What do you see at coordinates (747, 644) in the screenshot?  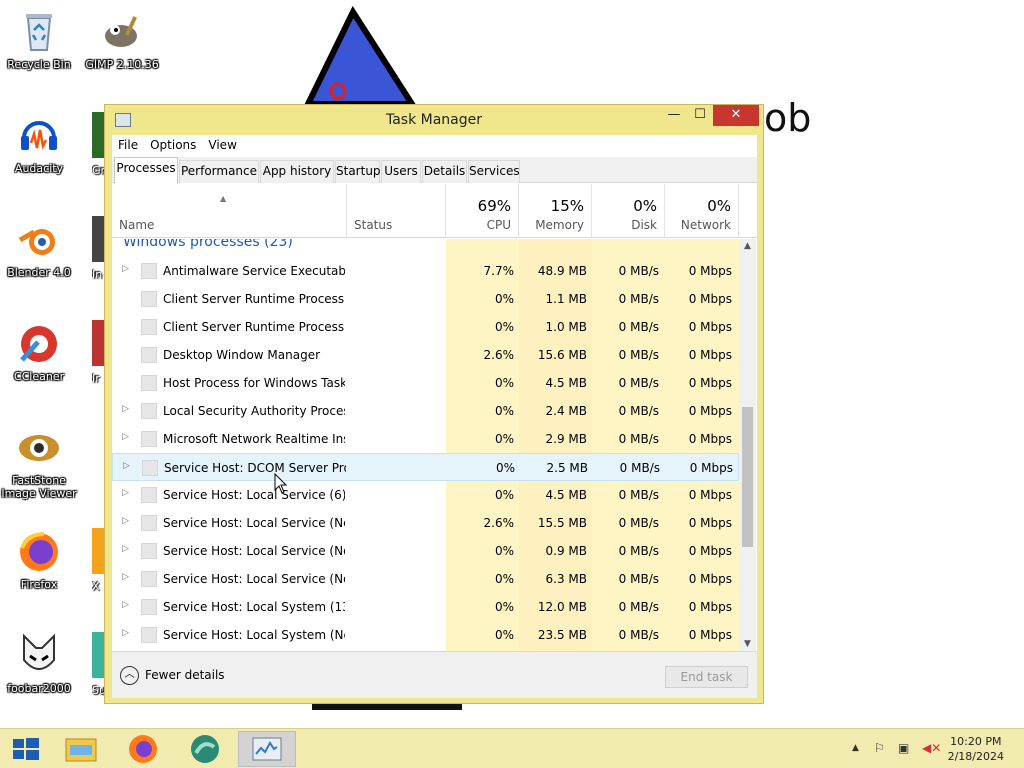 I see `scroll-down-icon: ▼` at bounding box center [747, 644].